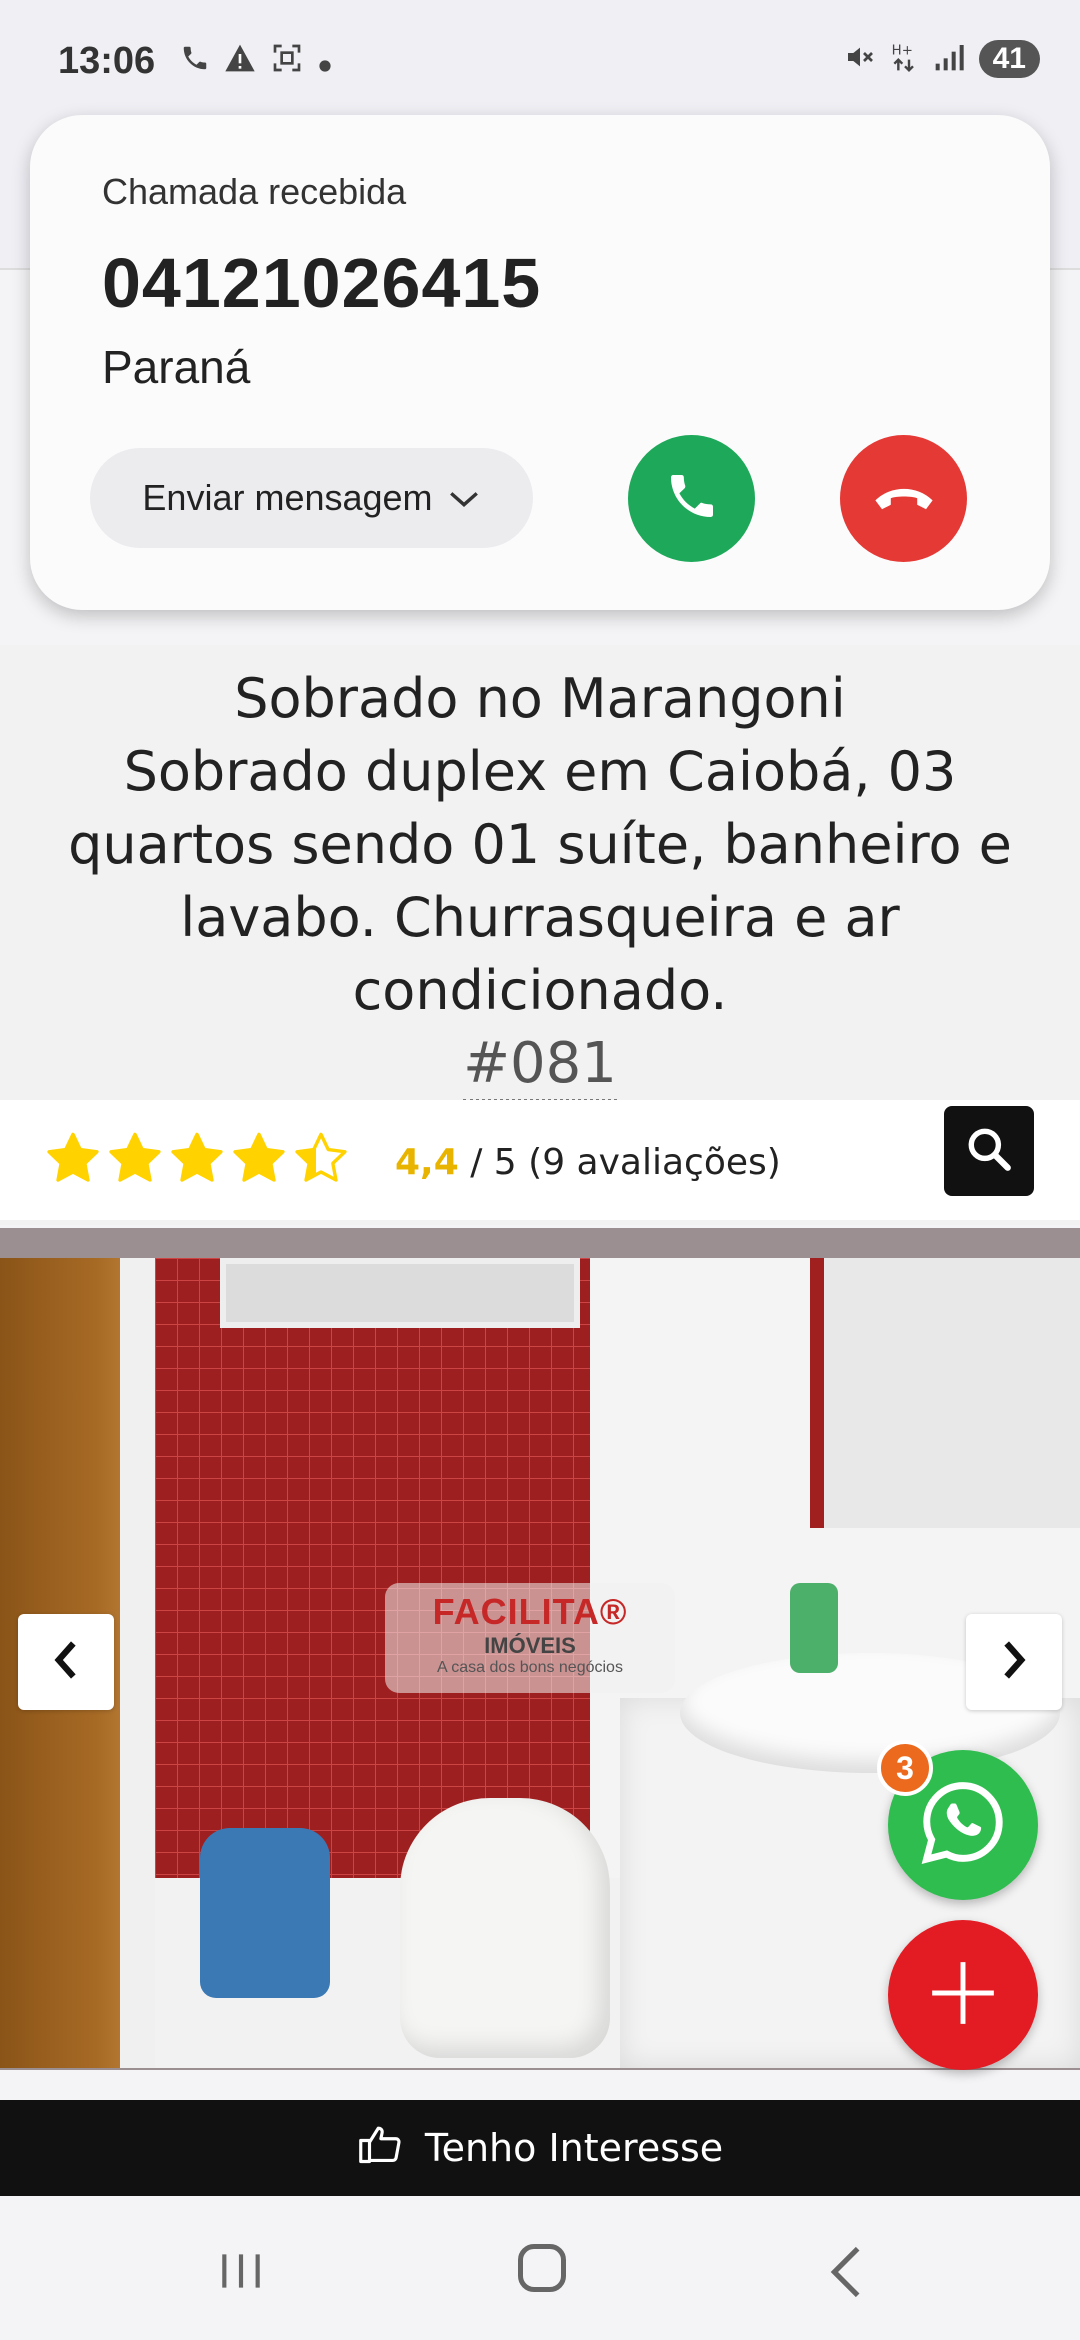 The height and width of the screenshot is (2340, 1080). What do you see at coordinates (322, 283) in the screenshot?
I see `caller-number: 04121026415` at bounding box center [322, 283].